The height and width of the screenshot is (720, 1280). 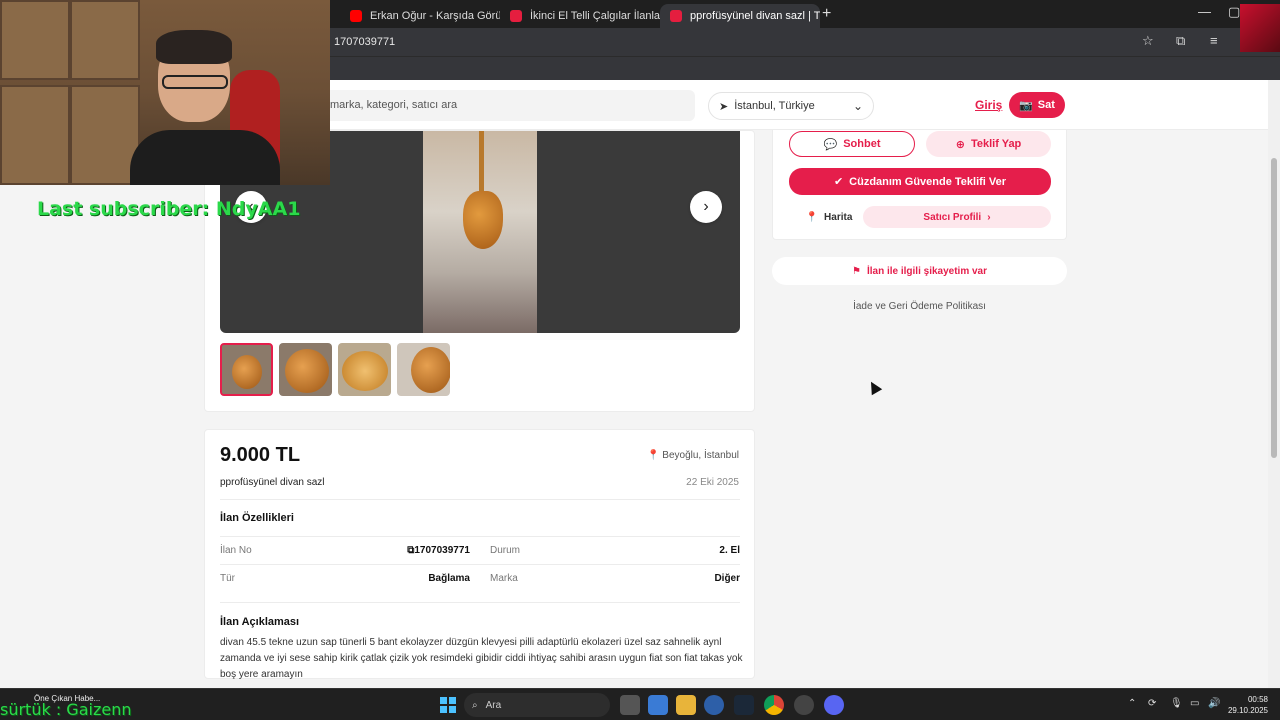 I want to click on complaint-button: ⚑ İlan ile ilgili şikayetim var, so click(x=919, y=271).